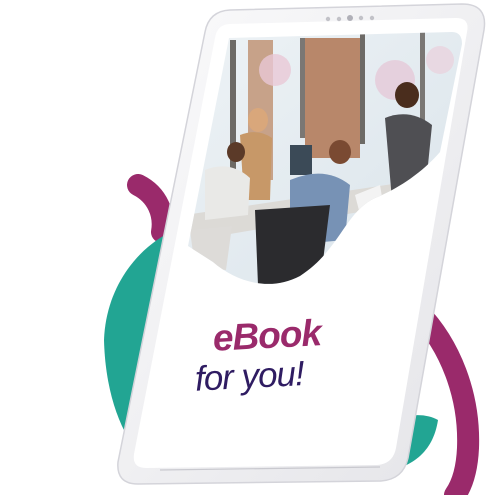  Describe the element at coordinates (266, 335) in the screenshot. I see `ebook-title: eBook` at that location.